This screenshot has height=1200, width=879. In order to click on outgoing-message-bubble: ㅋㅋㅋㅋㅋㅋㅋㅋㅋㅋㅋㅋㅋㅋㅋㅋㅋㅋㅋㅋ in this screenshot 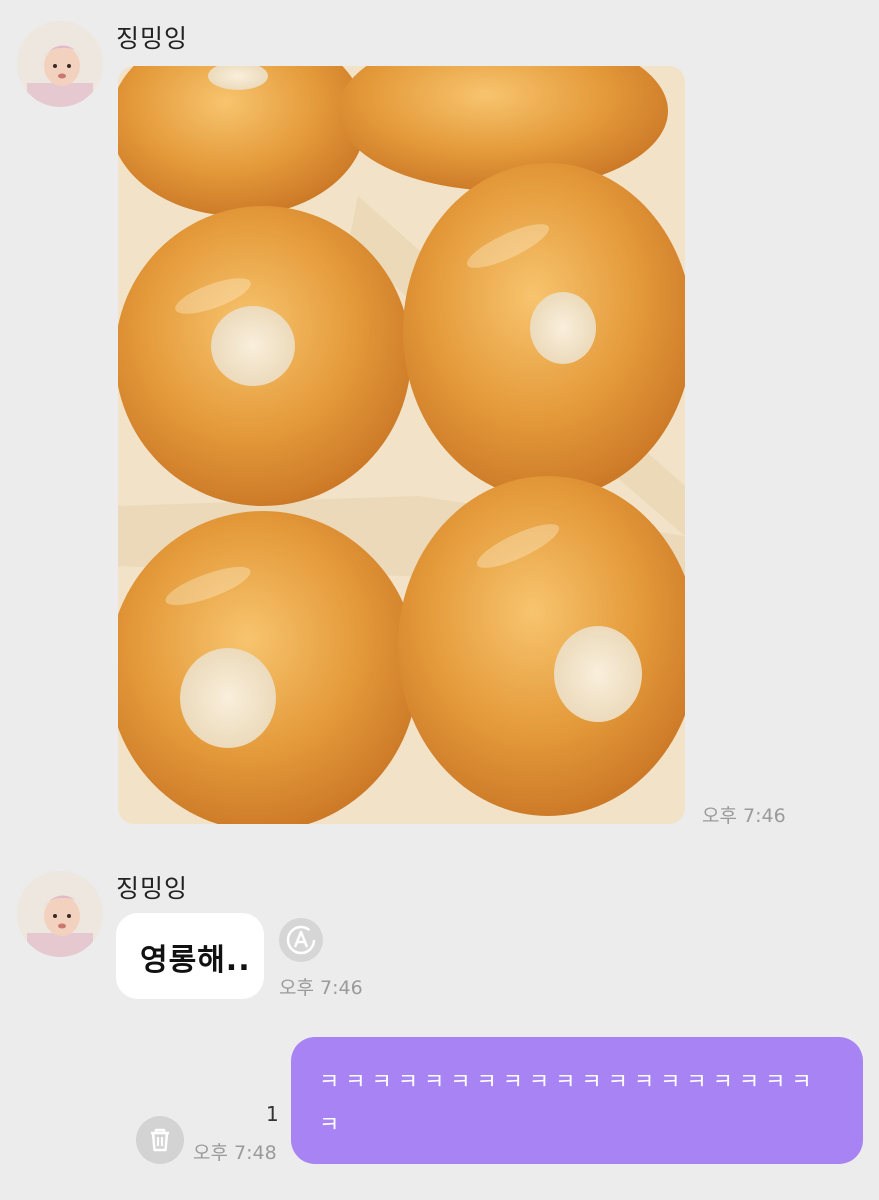, I will do `click(577, 1100)`.